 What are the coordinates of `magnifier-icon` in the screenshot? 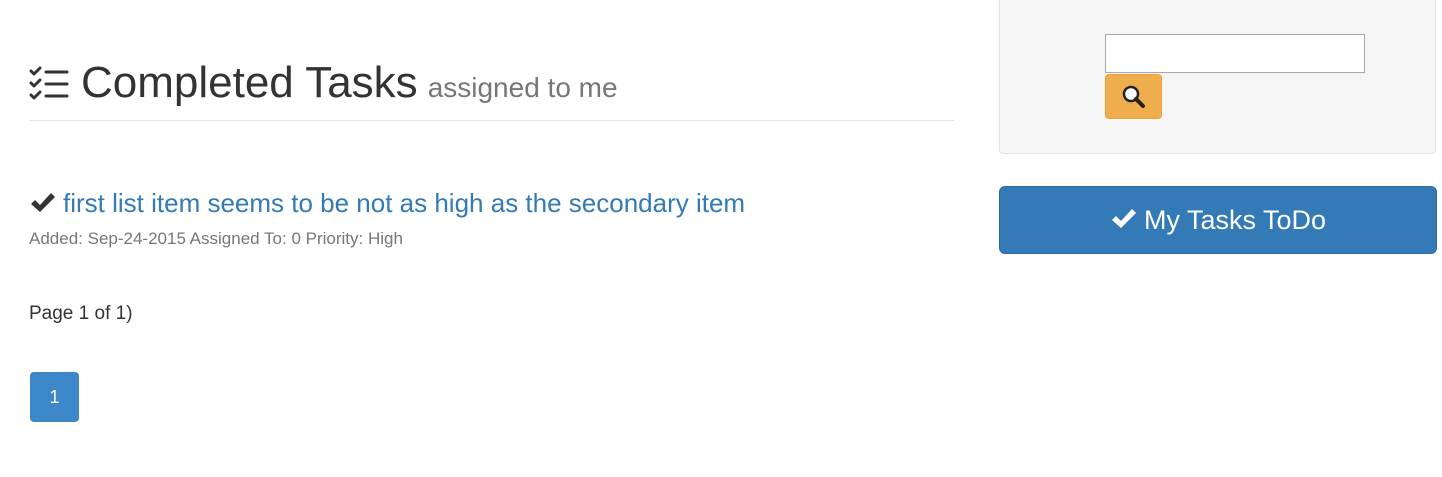 It's located at (1133, 96).